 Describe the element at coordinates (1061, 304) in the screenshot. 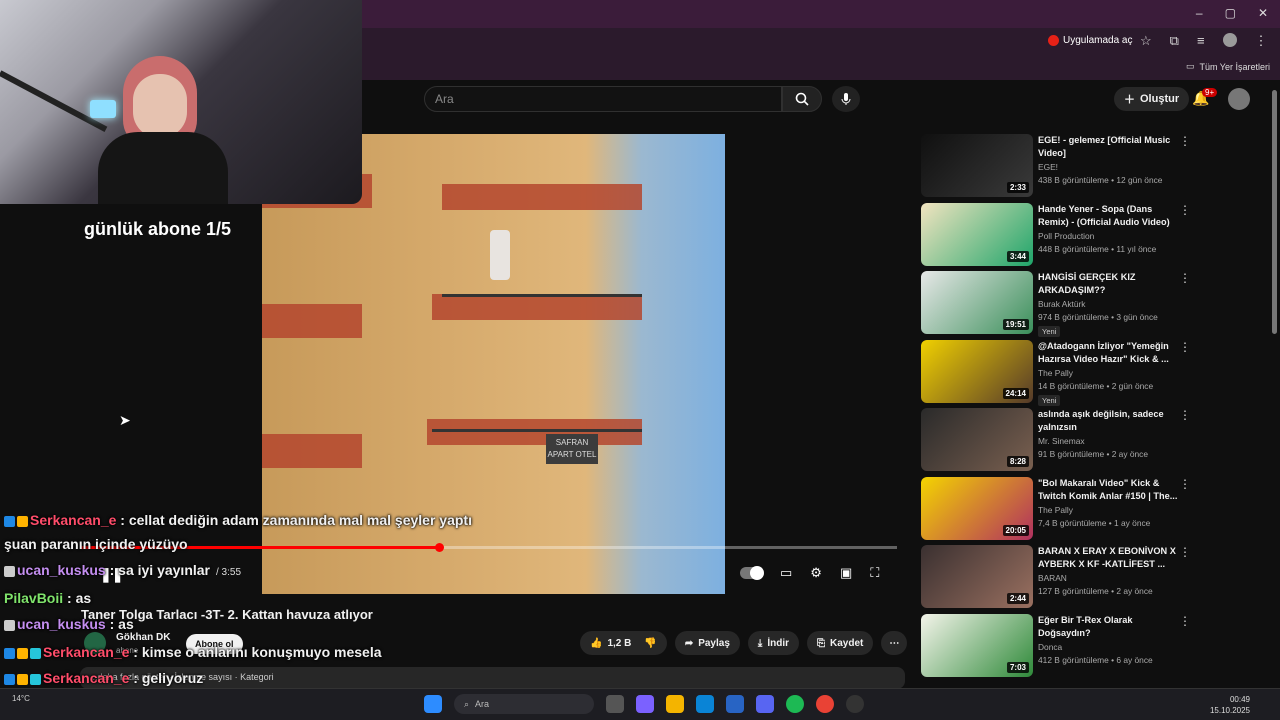

I see `recommendation-channel: Burak Aktürk` at that location.